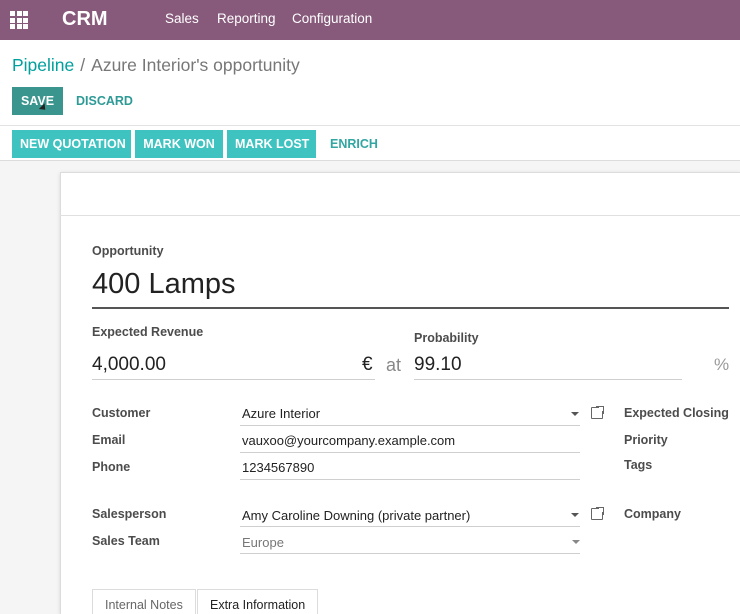  I want to click on menu-reporting: Reporting, so click(246, 19).